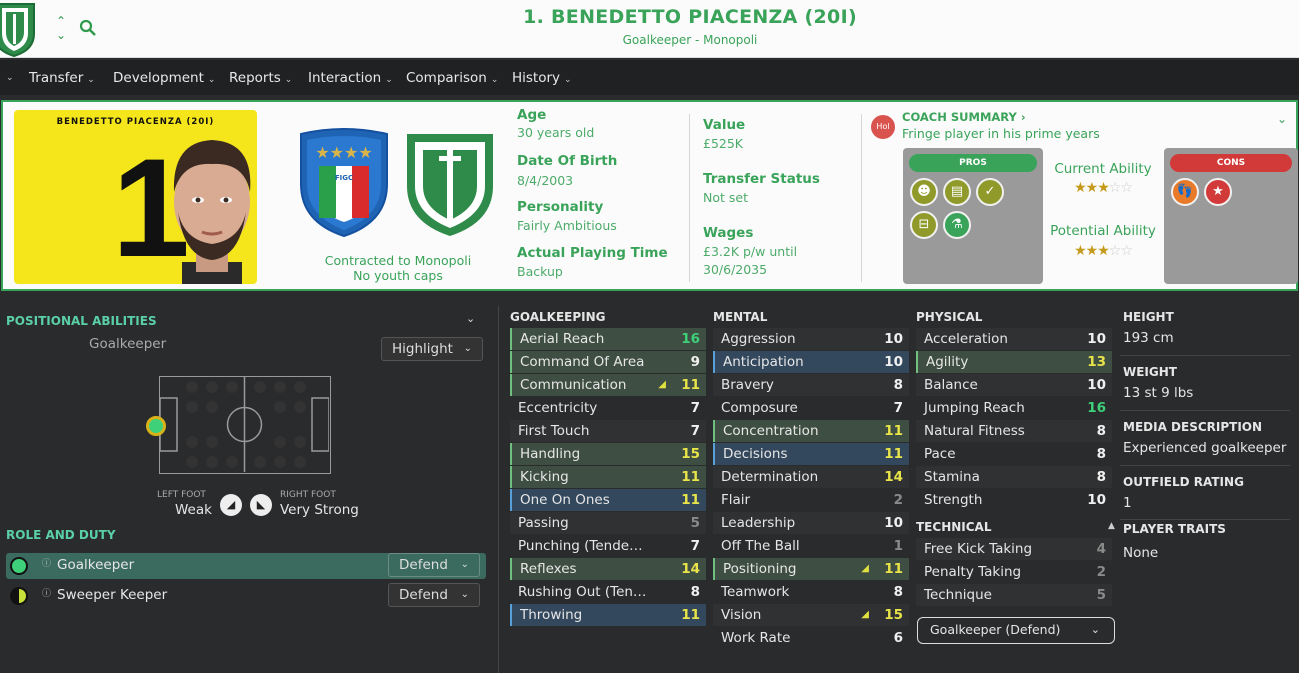  Describe the element at coordinates (452, 78) in the screenshot. I see `nav-comparison: Comparison ⌄` at that location.